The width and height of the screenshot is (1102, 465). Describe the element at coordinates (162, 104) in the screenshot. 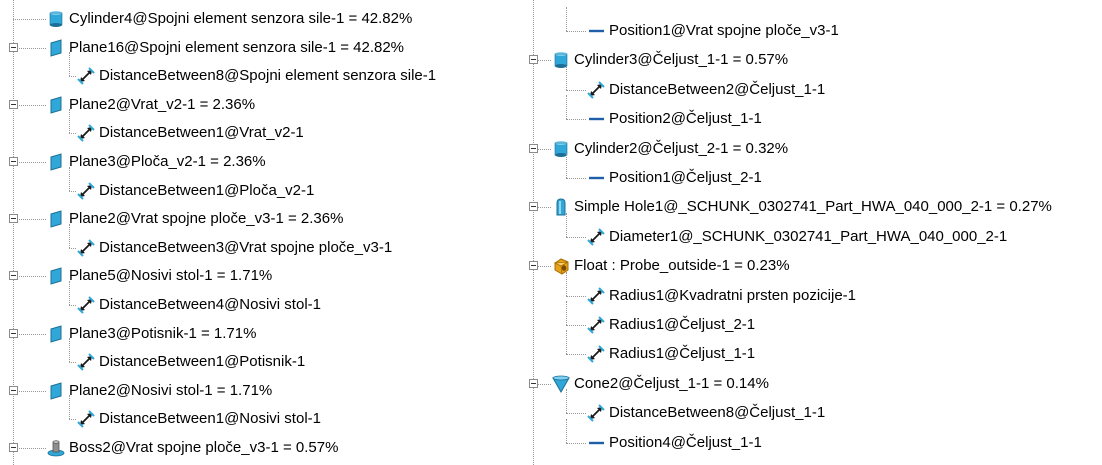

I see `tree-item-label: Plane2@Vrat_v2-1 = 2.36%` at that location.